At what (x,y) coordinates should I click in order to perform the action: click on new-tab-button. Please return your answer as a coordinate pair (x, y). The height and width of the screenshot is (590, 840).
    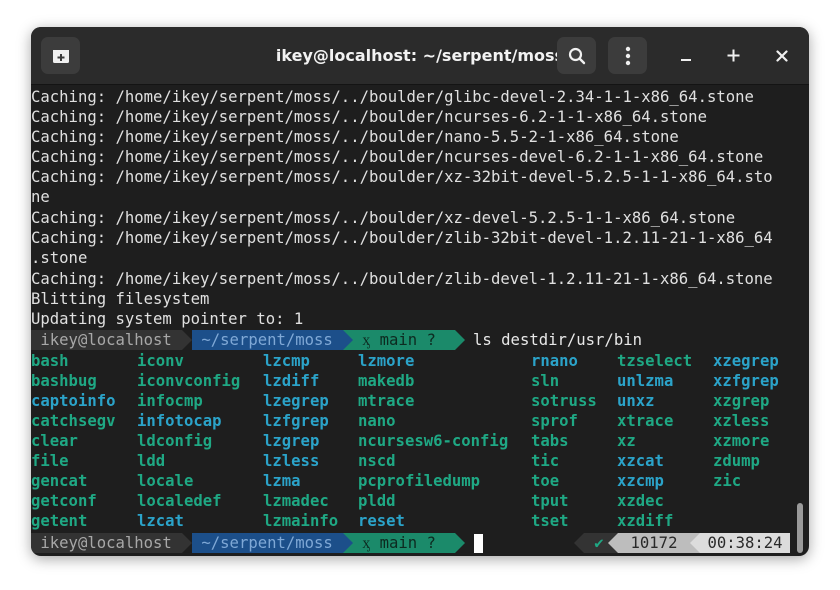
    Looking at the image, I should click on (60, 55).